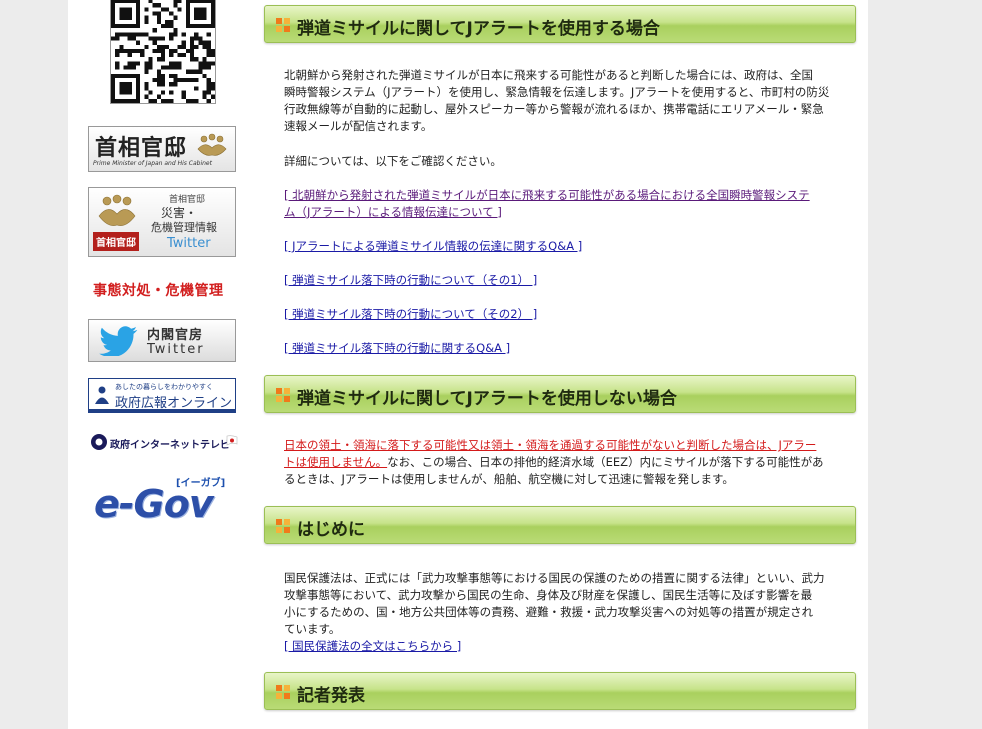  I want to click on link-line: [ Jアラートによる弾道ミサイル情報の伝達に関するQ&A ], so click(564, 246).